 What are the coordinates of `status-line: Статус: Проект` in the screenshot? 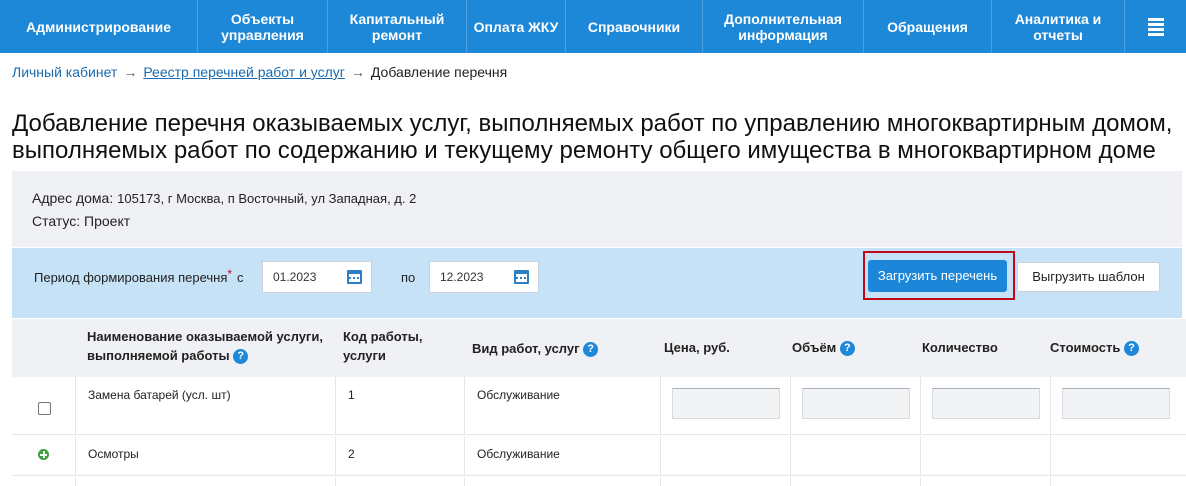 It's located at (81, 221).